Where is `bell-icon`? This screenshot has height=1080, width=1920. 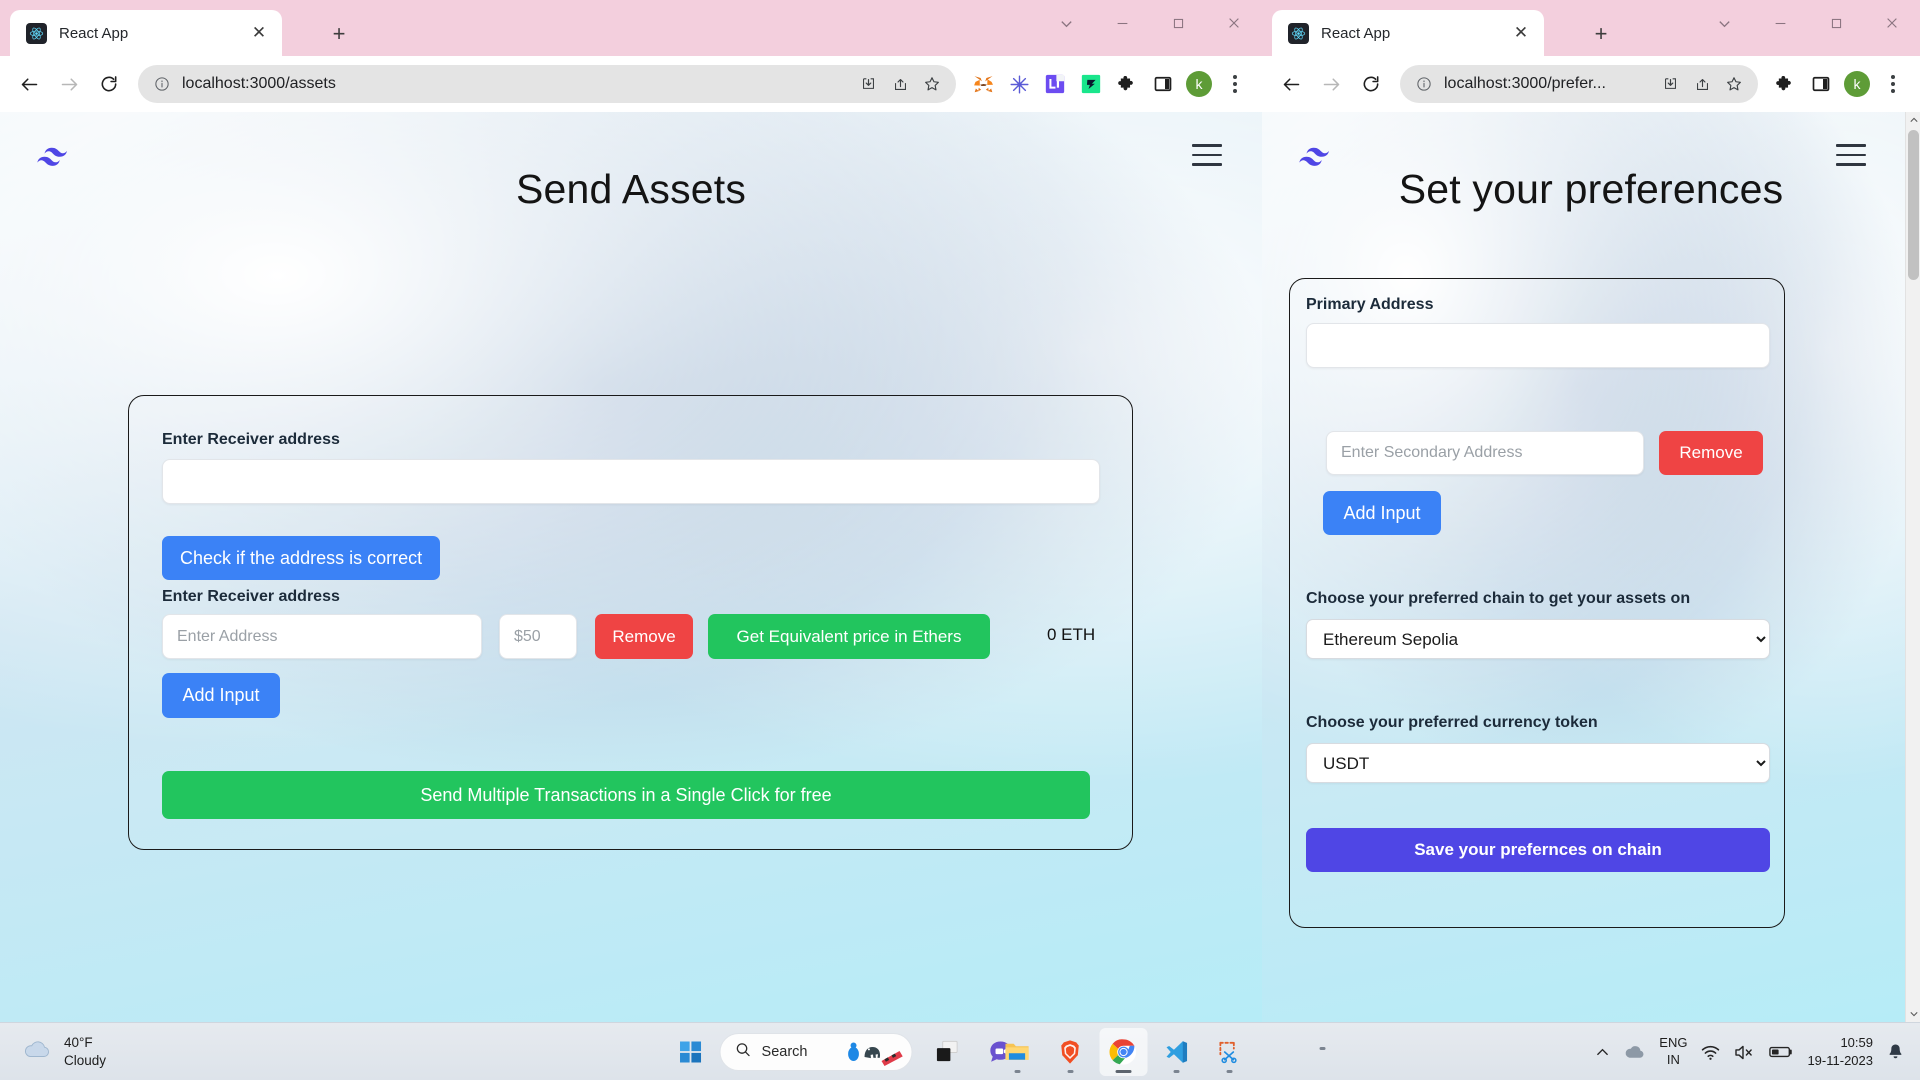
bell-icon is located at coordinates (1895, 1052).